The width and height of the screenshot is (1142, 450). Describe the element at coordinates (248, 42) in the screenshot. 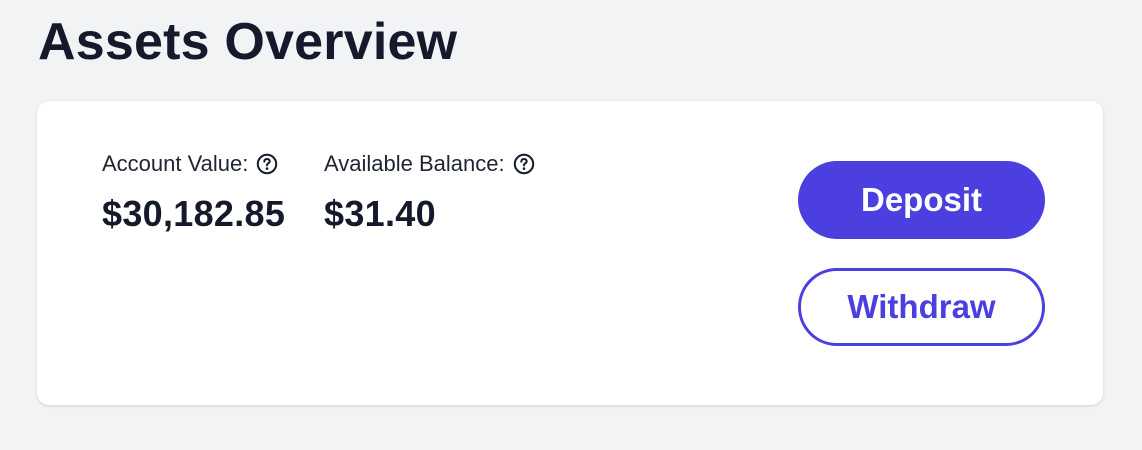

I see `page-title: Assets Overview` at that location.